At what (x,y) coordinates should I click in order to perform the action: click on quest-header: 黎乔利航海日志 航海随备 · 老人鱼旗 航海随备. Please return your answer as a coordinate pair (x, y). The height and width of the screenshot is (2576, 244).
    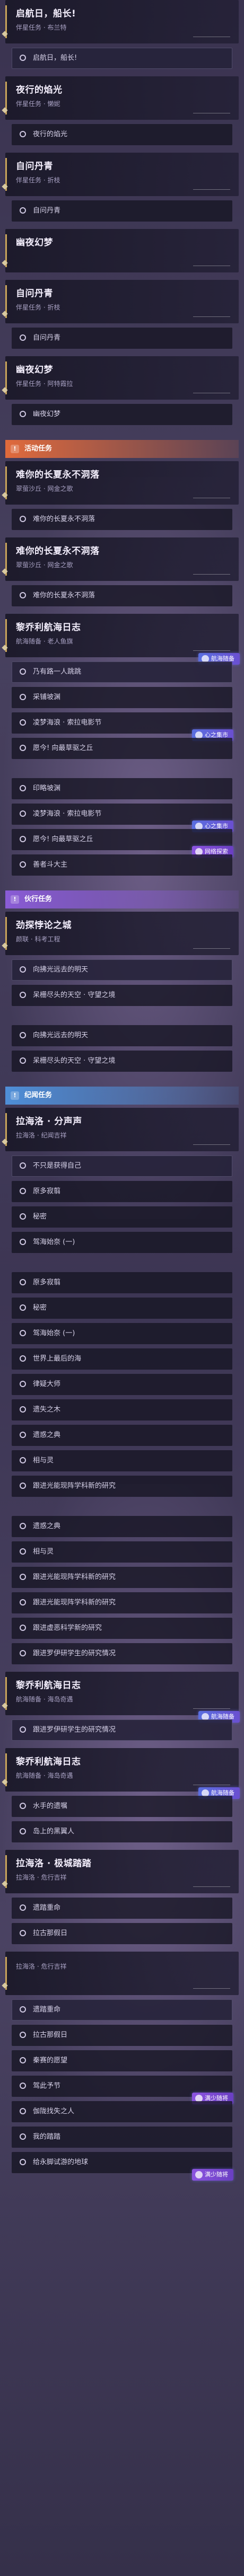
    Looking at the image, I should click on (121, 639).